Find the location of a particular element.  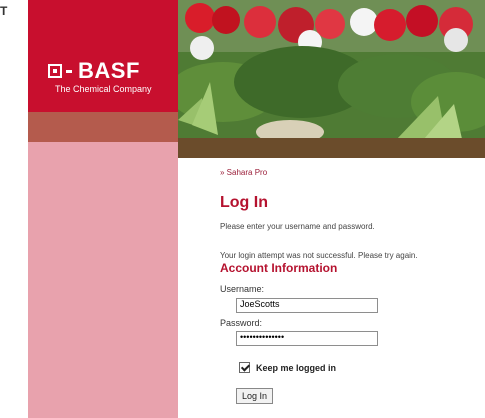

basf-logo: BASF is located at coordinates (94, 71).